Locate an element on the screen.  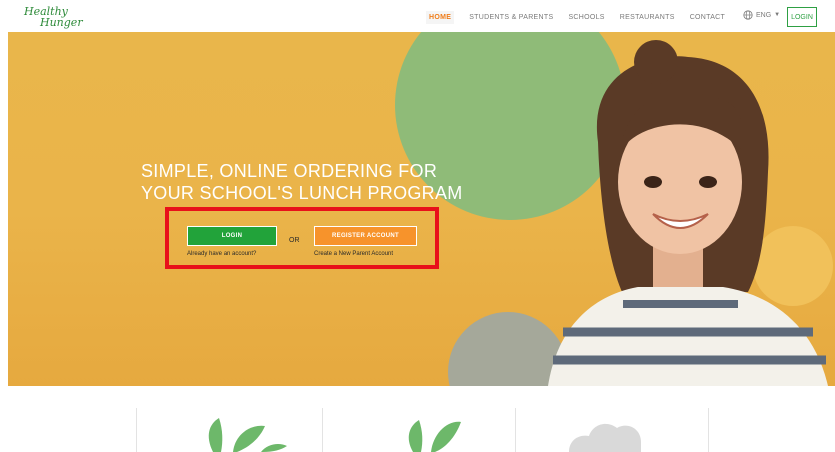
language-selector: ENG ▼ is located at coordinates (761, 15).